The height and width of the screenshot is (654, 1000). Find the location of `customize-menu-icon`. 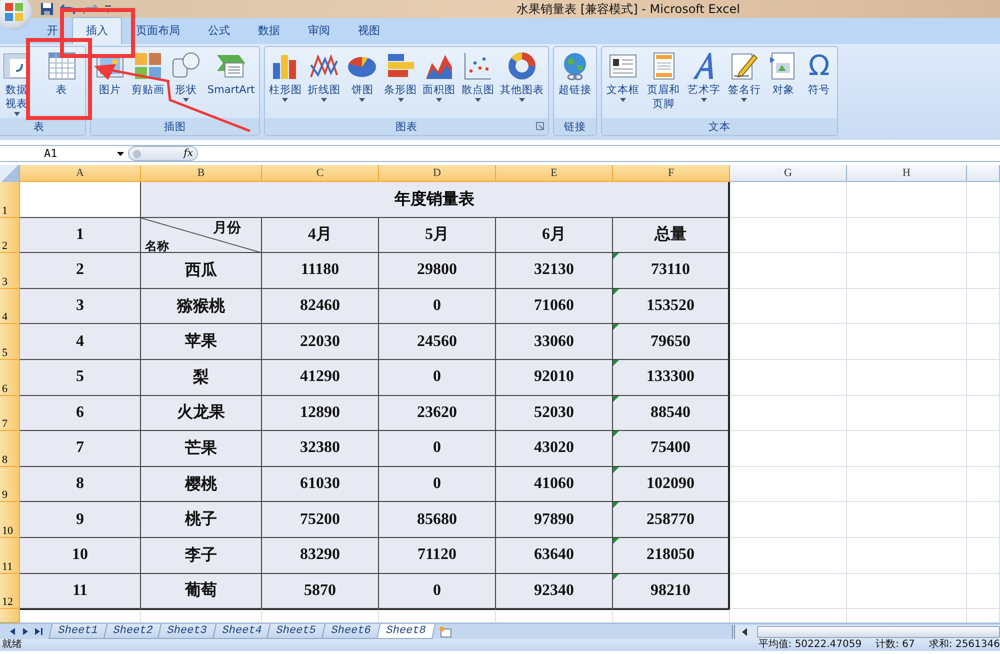

customize-menu-icon is located at coordinates (108, 9).